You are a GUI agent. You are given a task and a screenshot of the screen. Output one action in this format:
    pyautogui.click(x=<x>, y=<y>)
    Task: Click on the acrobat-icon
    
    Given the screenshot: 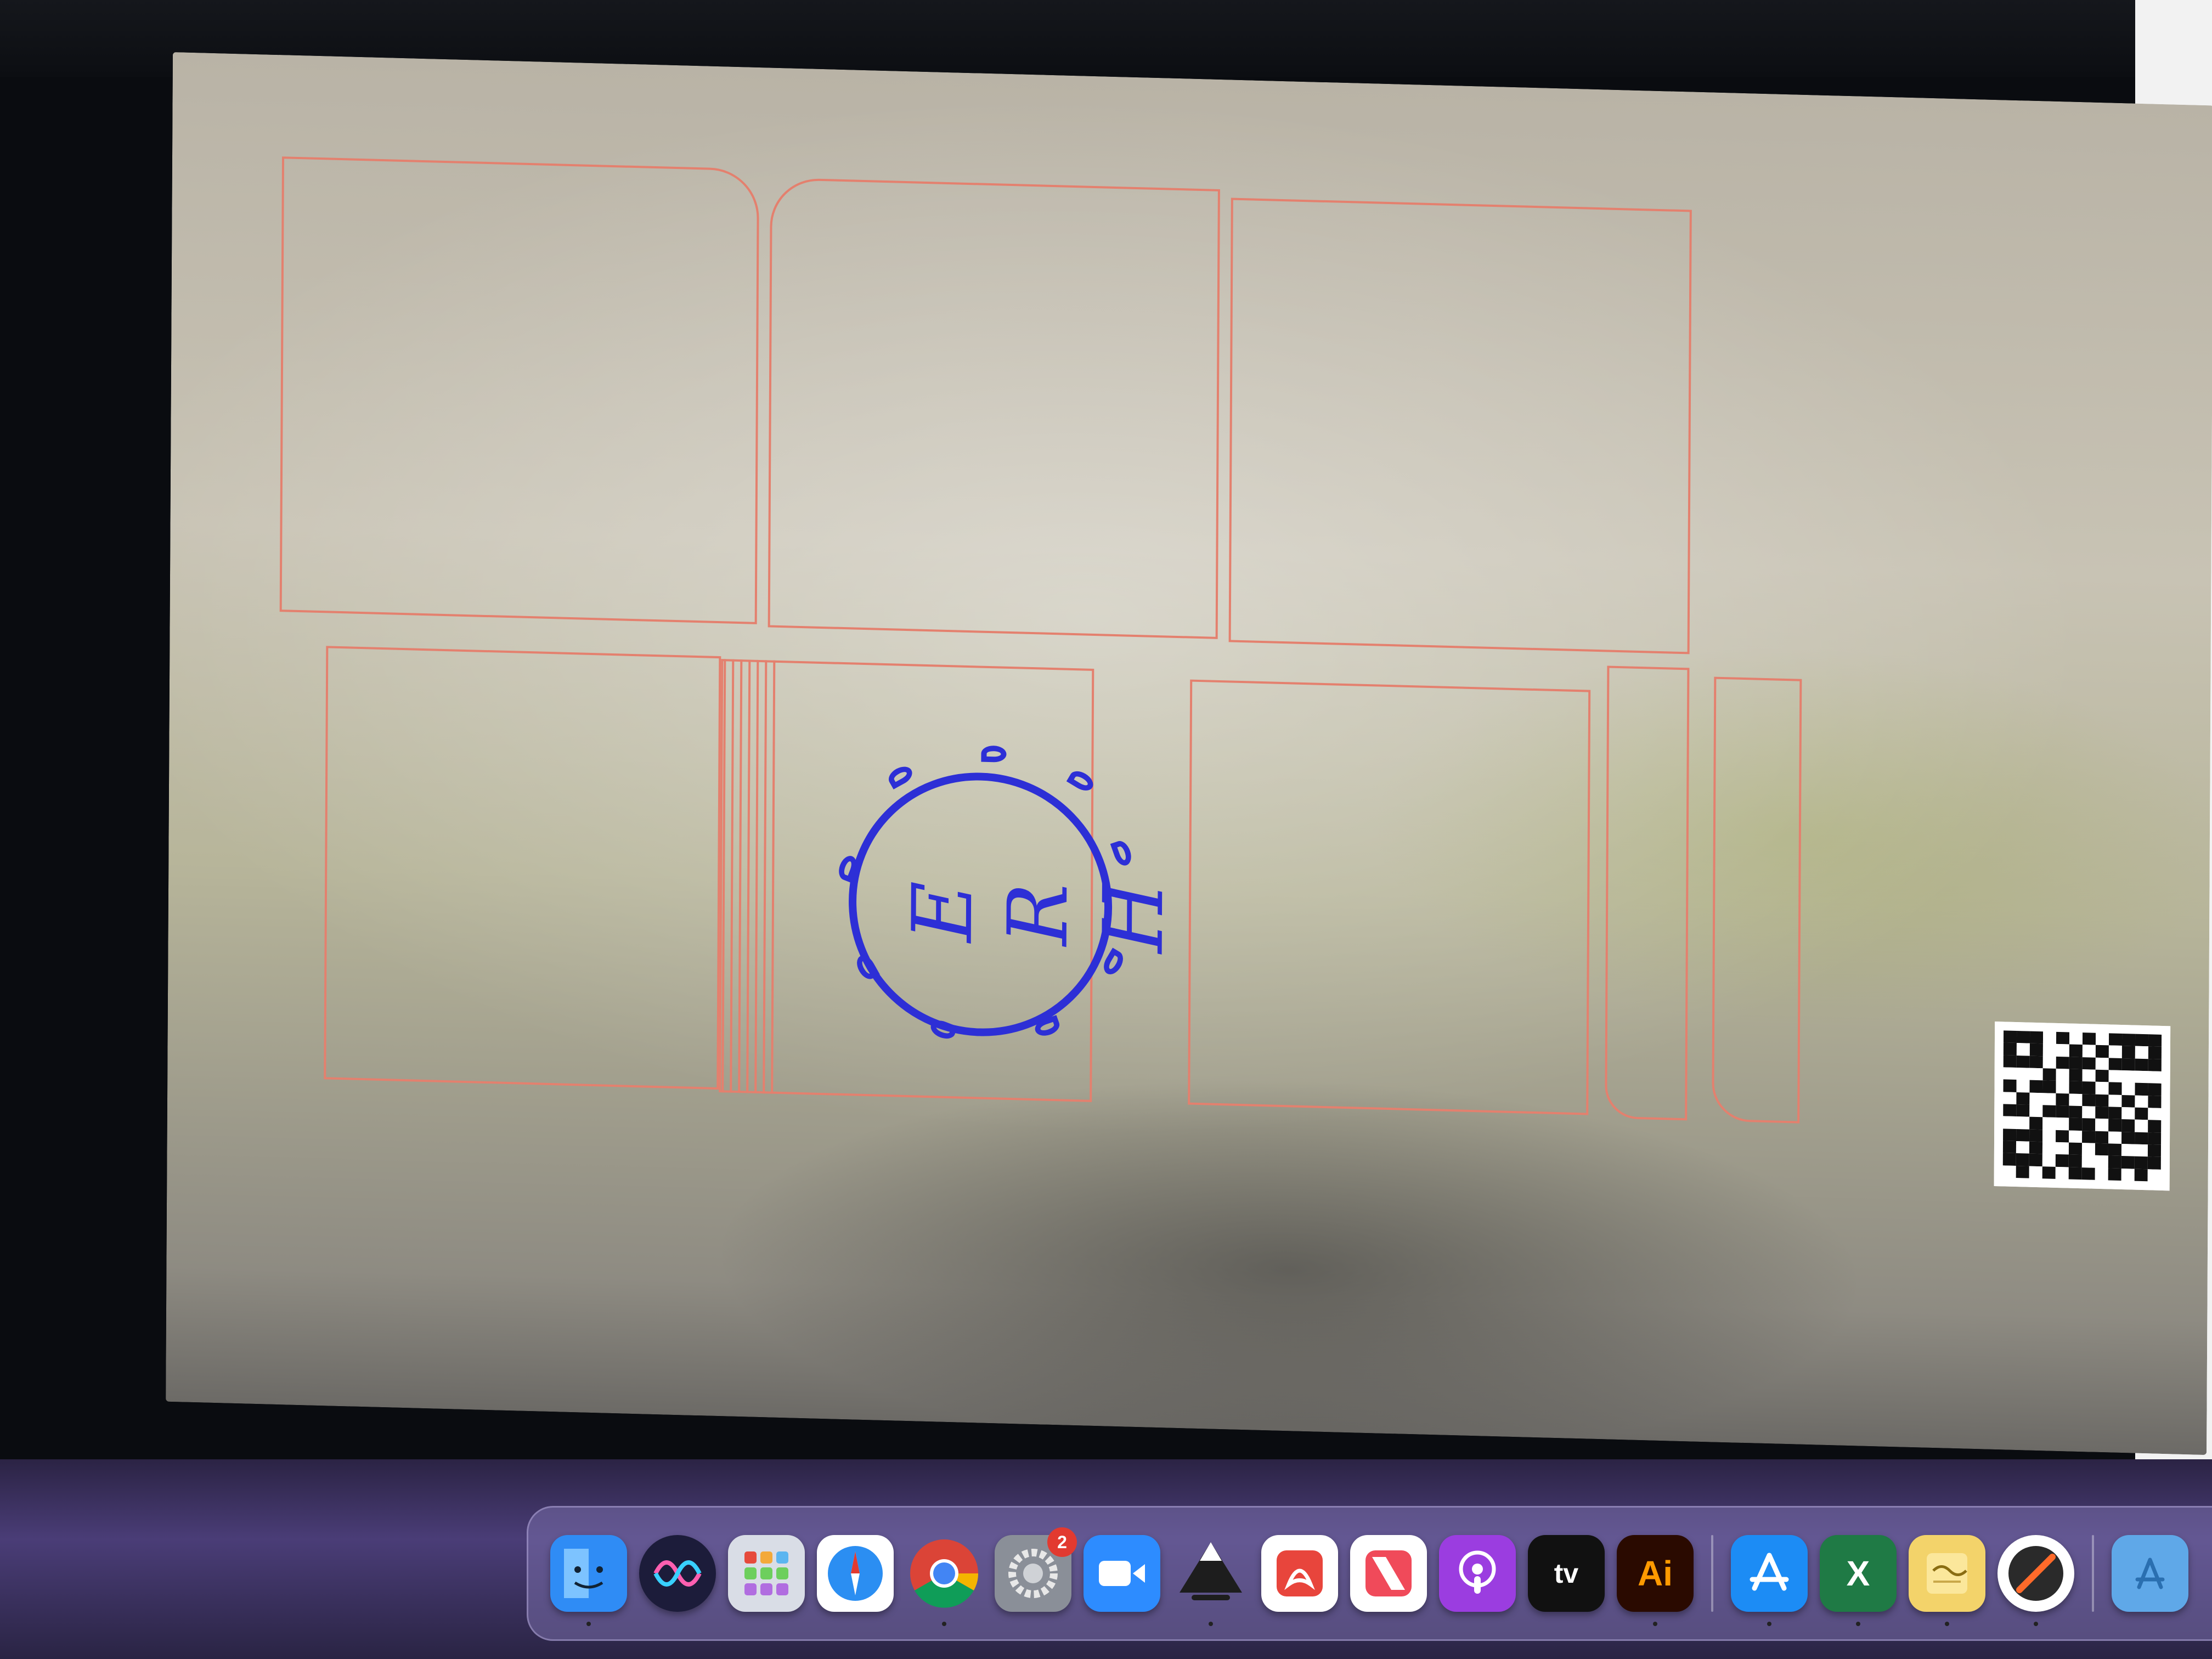 What is the action you would take?
    pyautogui.click(x=1300, y=1573)
    